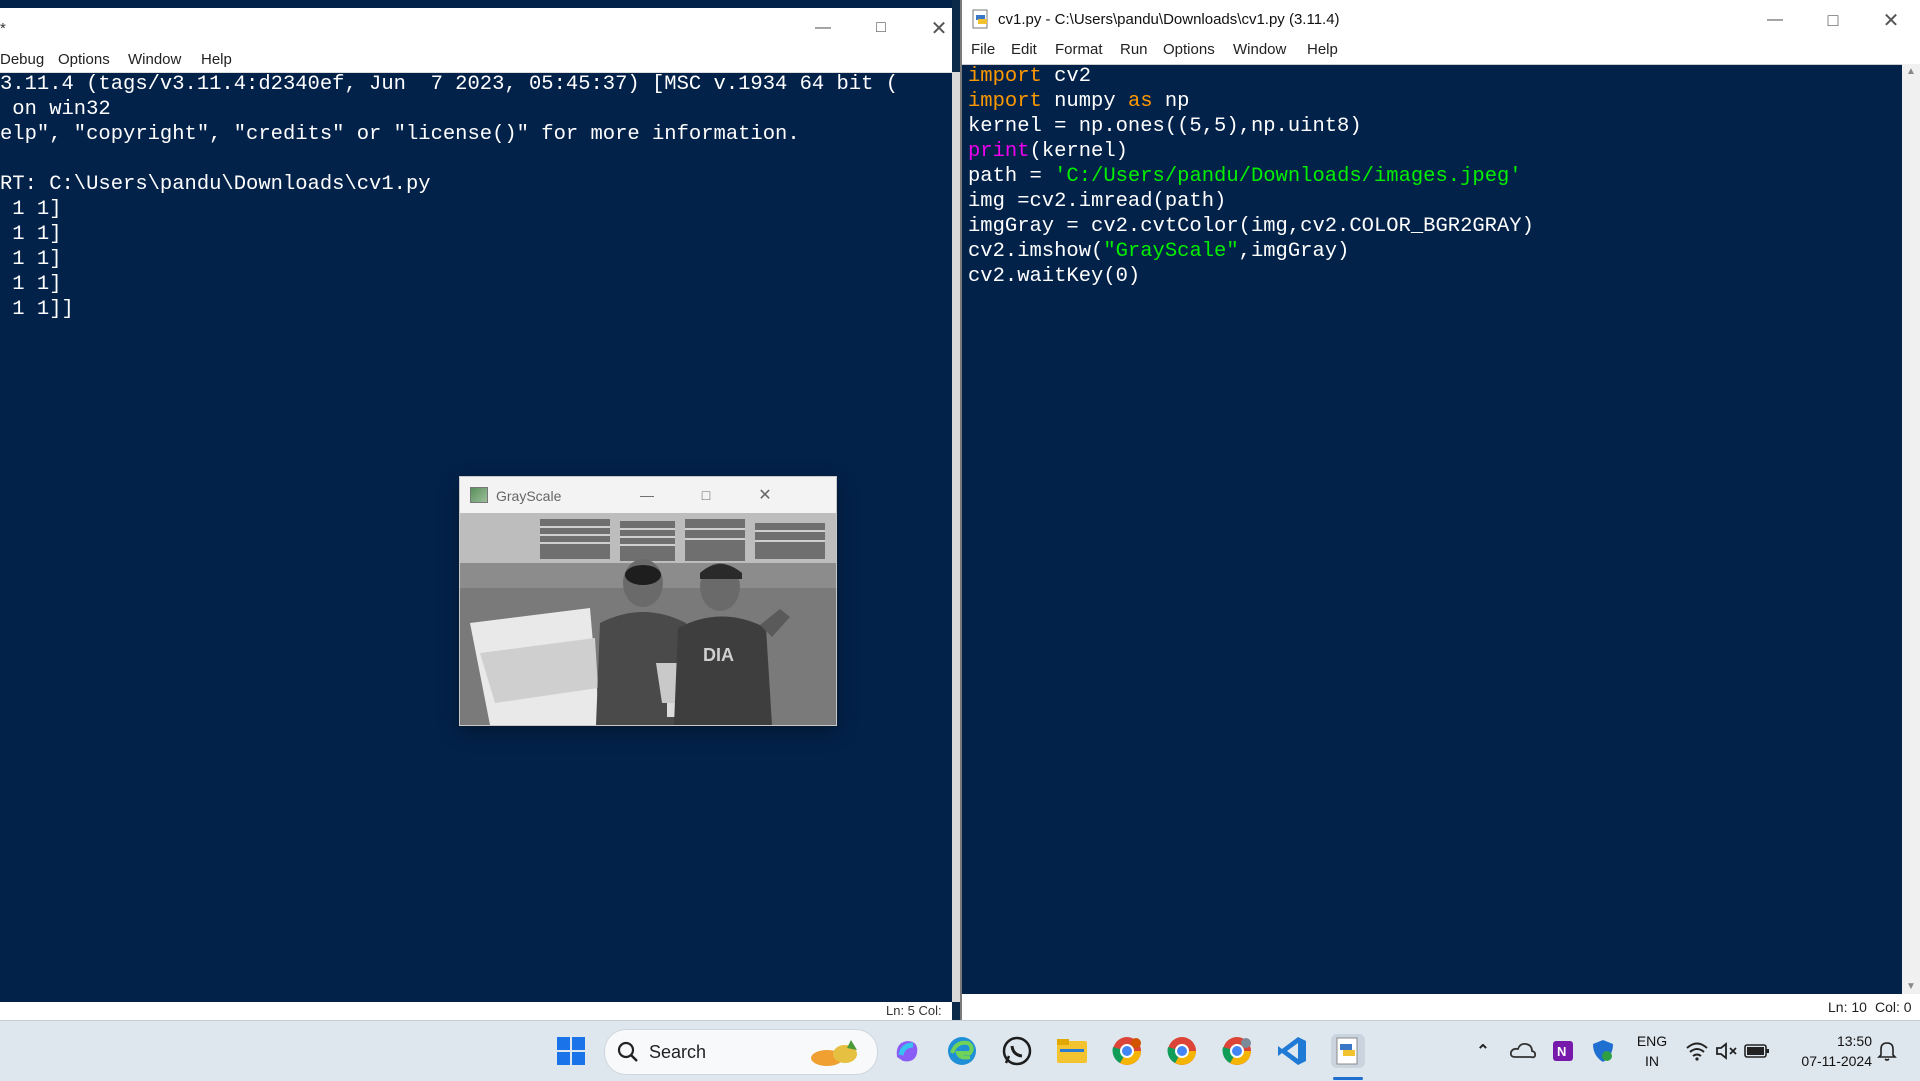  I want to click on shell-statusbar: Ln: 5 Col:, so click(476, 1011).